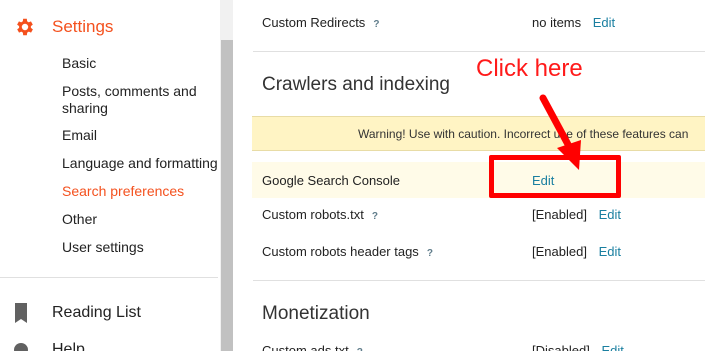  I want to click on sidebar-item-reading-list: Reading List, so click(77, 313).